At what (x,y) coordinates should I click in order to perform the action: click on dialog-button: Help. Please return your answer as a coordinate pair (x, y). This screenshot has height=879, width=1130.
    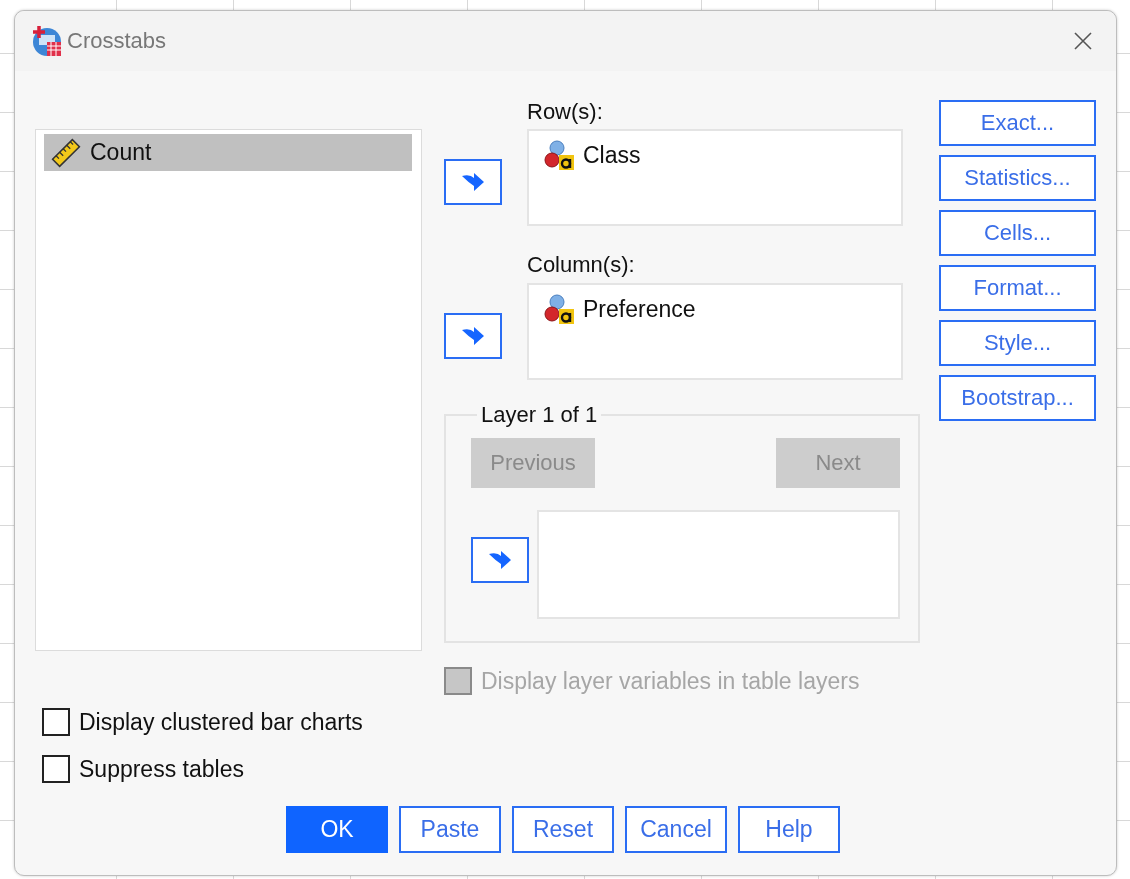
    Looking at the image, I should click on (789, 829).